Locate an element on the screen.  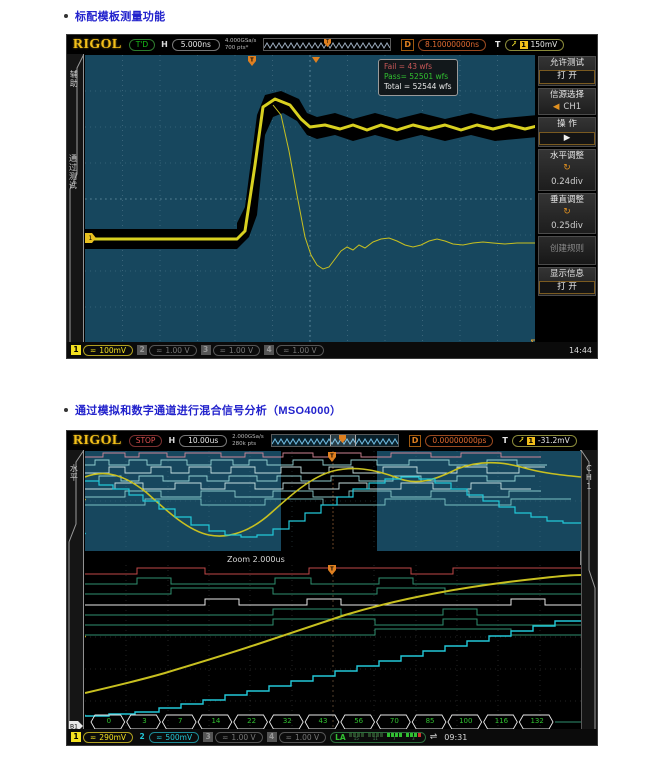
coupling-icon-1: ≂ is located at coordinates (93, 350).